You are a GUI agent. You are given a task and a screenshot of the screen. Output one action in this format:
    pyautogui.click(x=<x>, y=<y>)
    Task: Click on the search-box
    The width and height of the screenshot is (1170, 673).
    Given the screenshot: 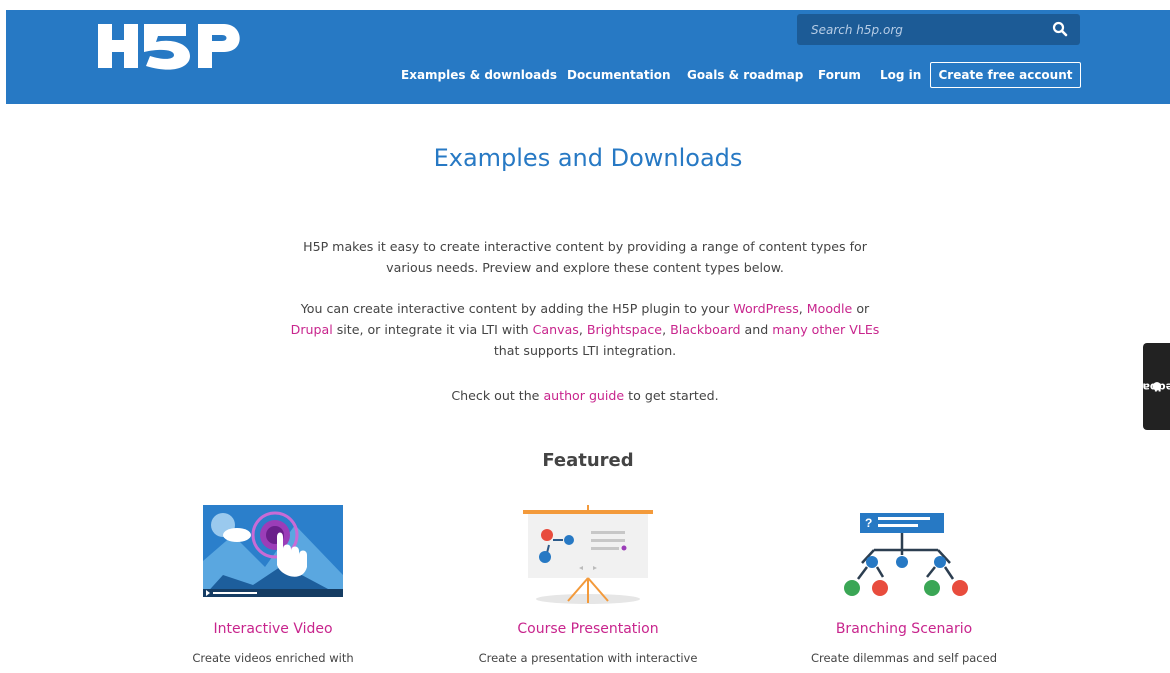 What is the action you would take?
    pyautogui.click(x=938, y=29)
    